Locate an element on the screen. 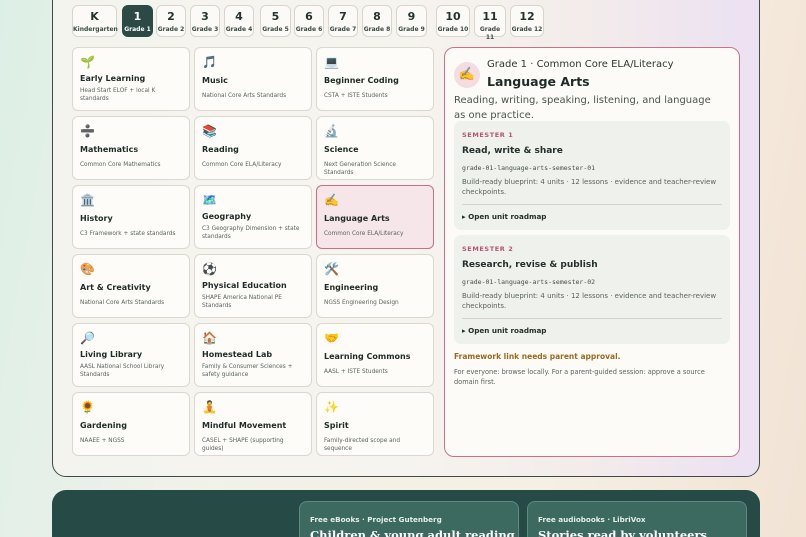 Image resolution: width=806 pixels, height=537 pixels. grade-tab-2: 2 Grade 2 is located at coordinates (171, 21).